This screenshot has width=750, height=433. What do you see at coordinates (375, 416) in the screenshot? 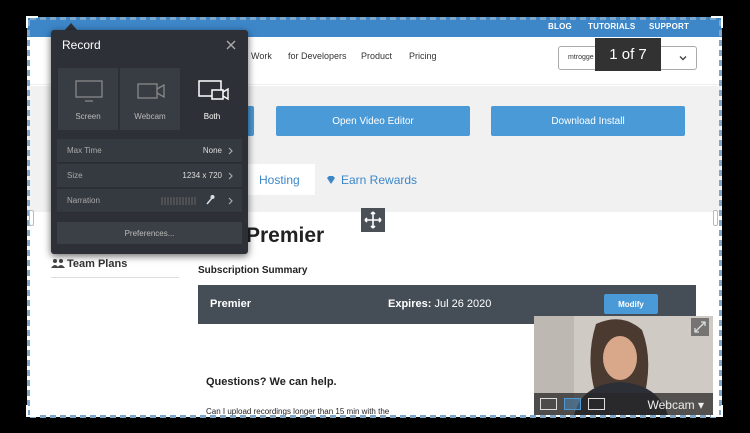
I see `capture-border-bottom` at bounding box center [375, 416].